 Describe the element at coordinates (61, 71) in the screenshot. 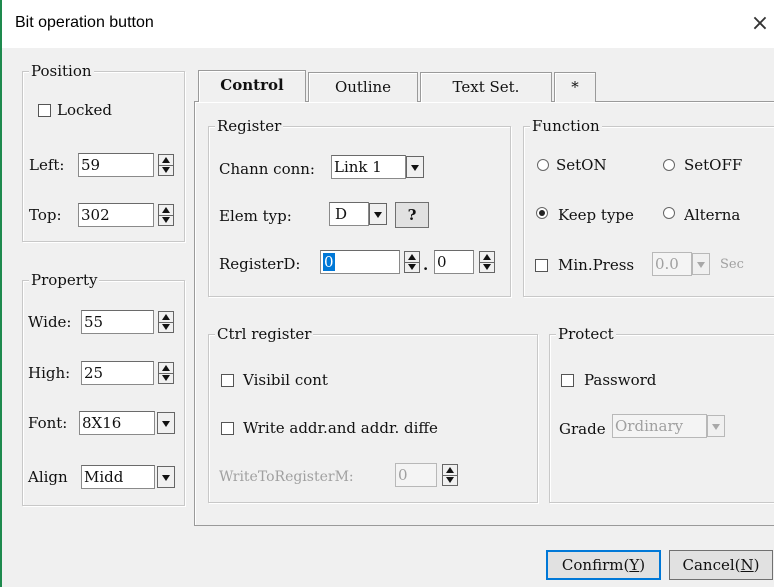

I see `position-legend: Position` at that location.